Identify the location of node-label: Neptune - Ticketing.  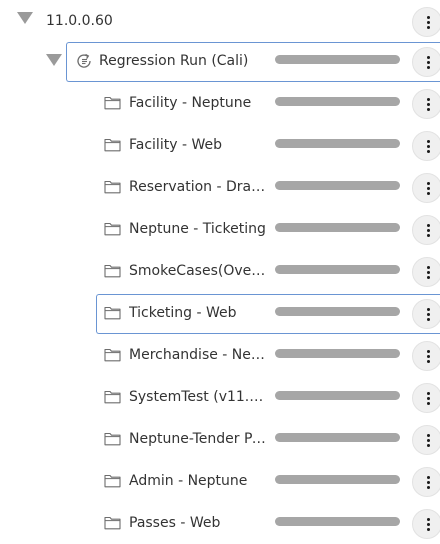
(197, 229).